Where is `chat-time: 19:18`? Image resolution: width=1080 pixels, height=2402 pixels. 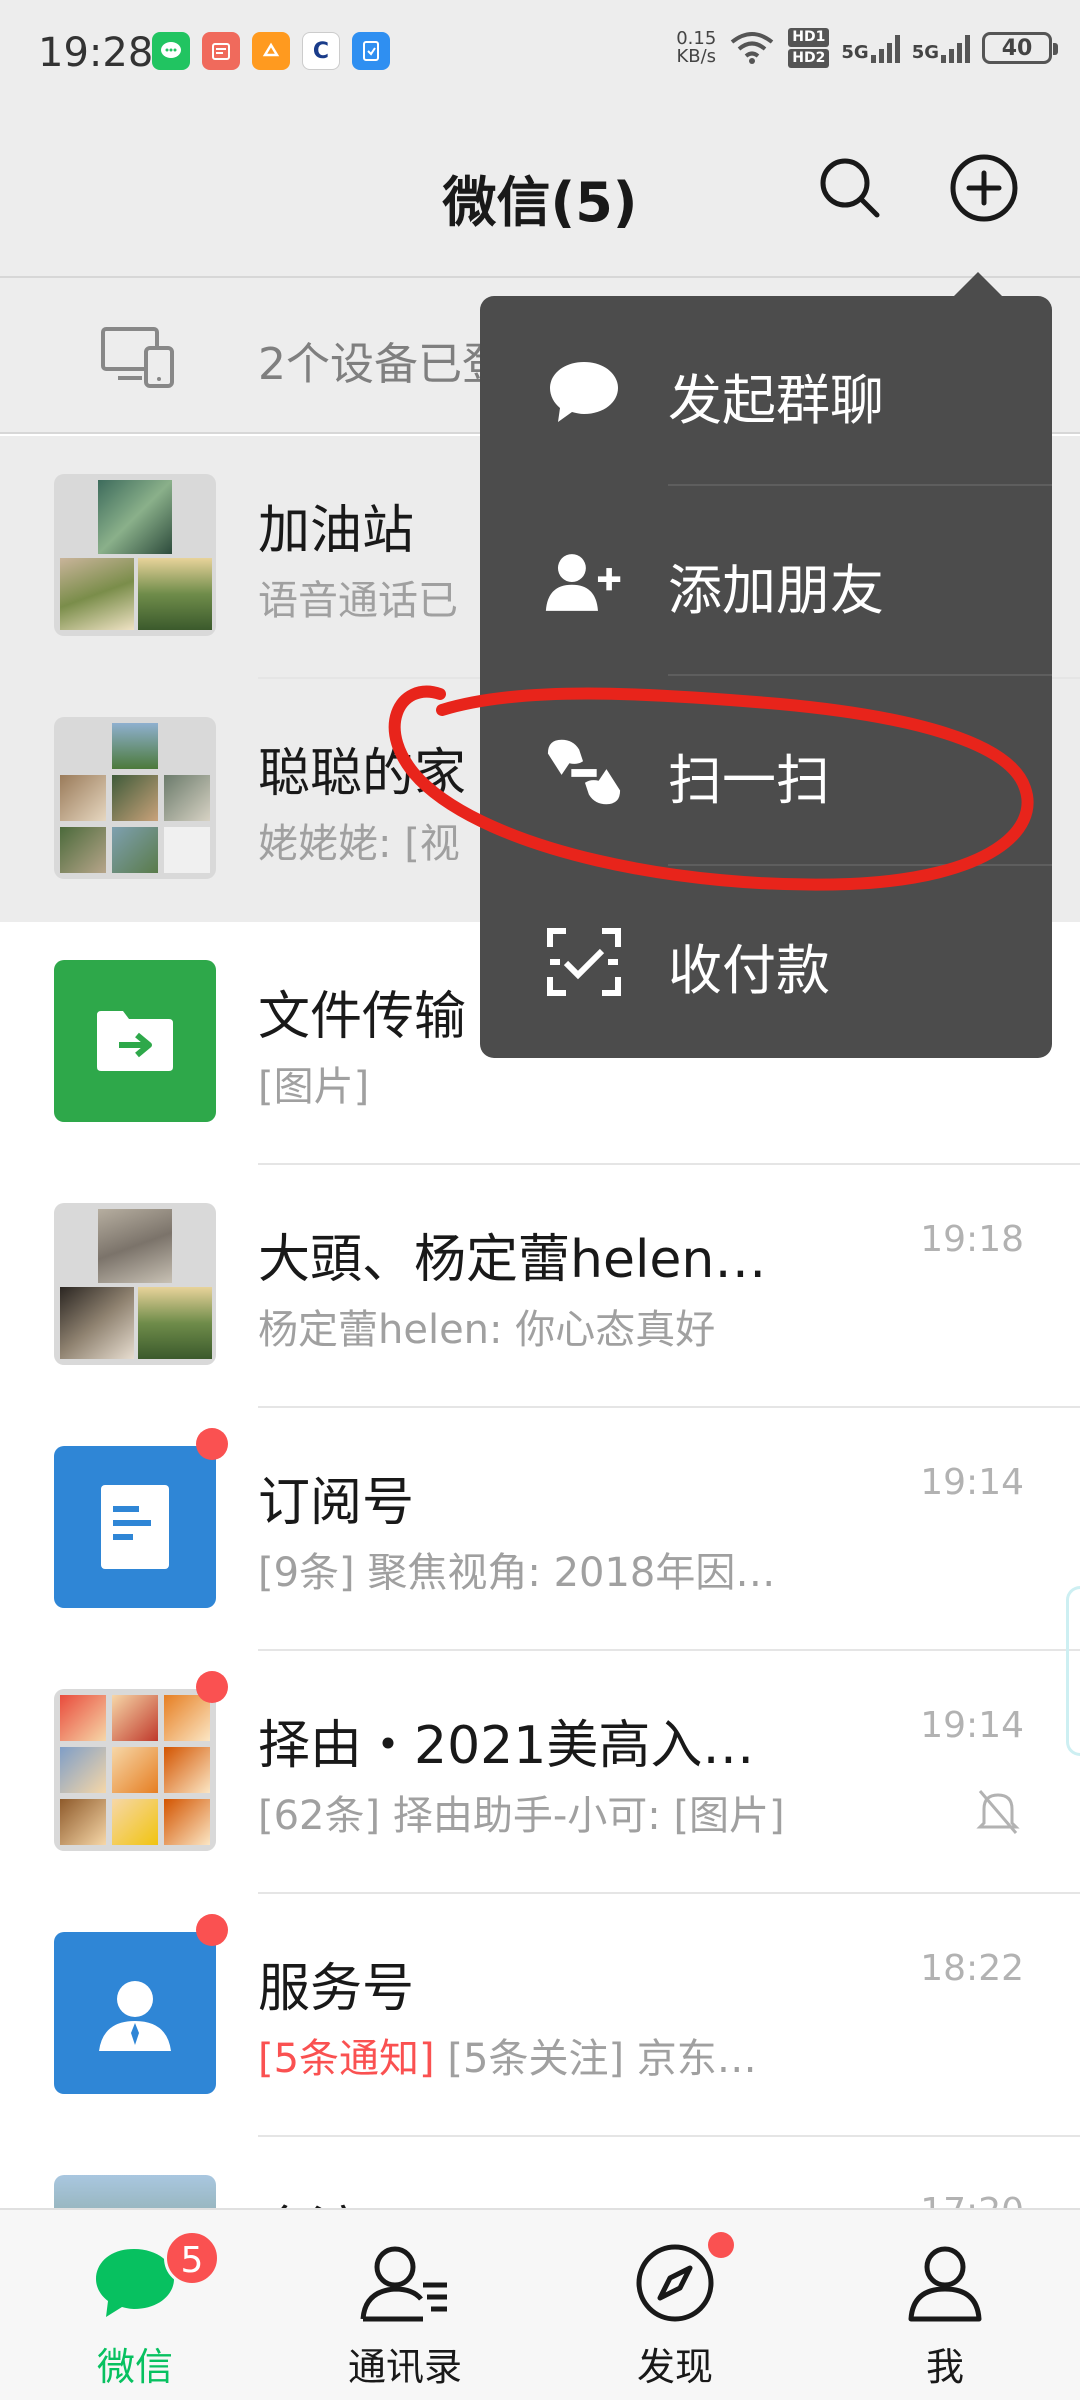
chat-time: 19:18 is located at coordinates (972, 1239).